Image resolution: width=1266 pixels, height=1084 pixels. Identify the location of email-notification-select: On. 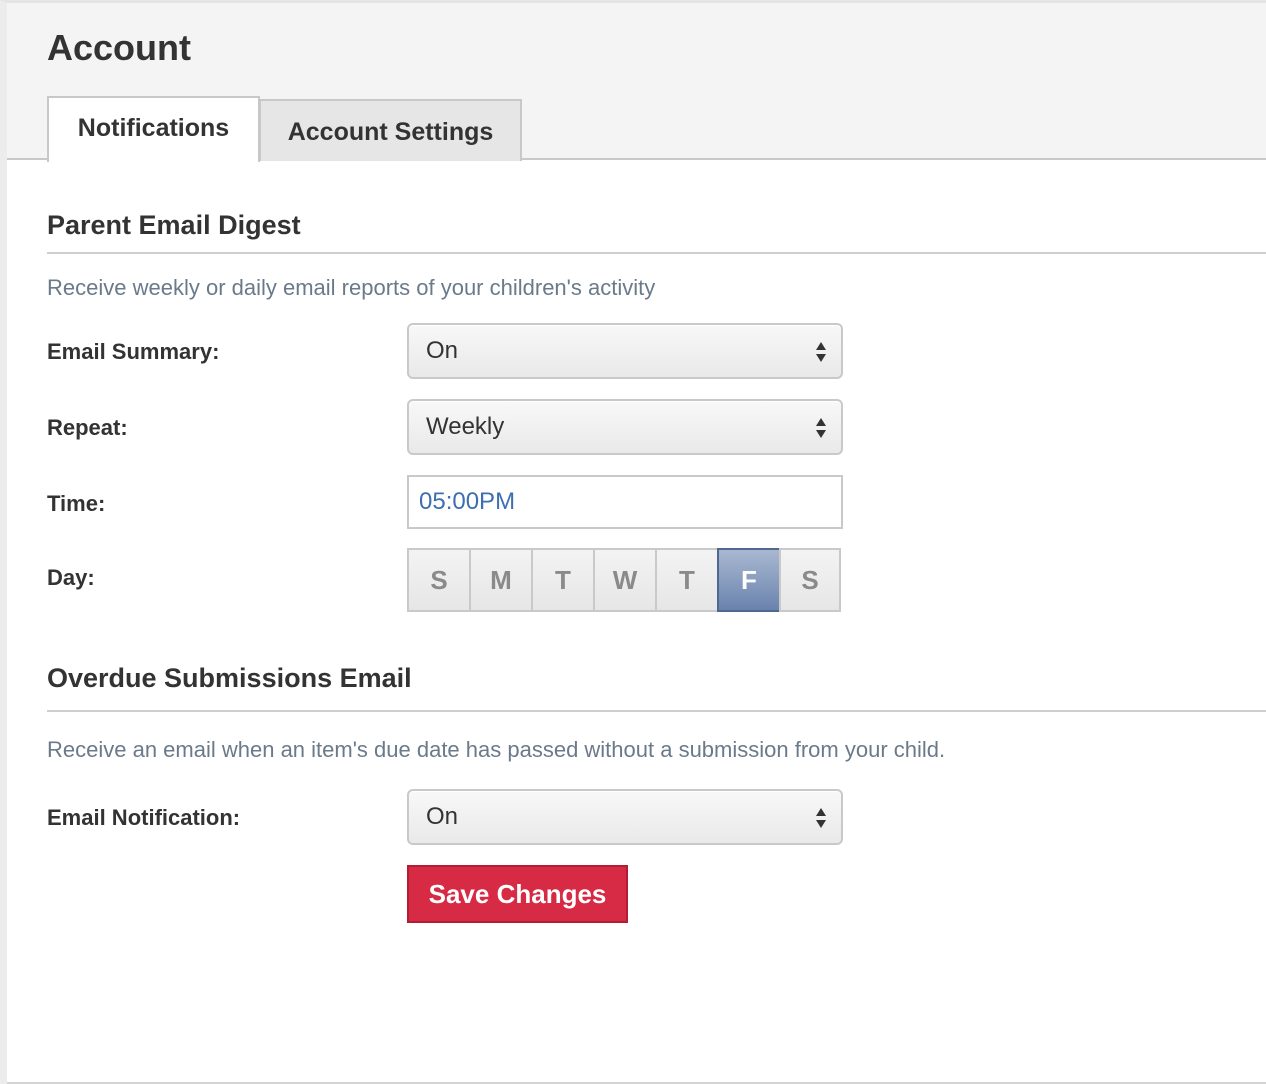
(625, 817).